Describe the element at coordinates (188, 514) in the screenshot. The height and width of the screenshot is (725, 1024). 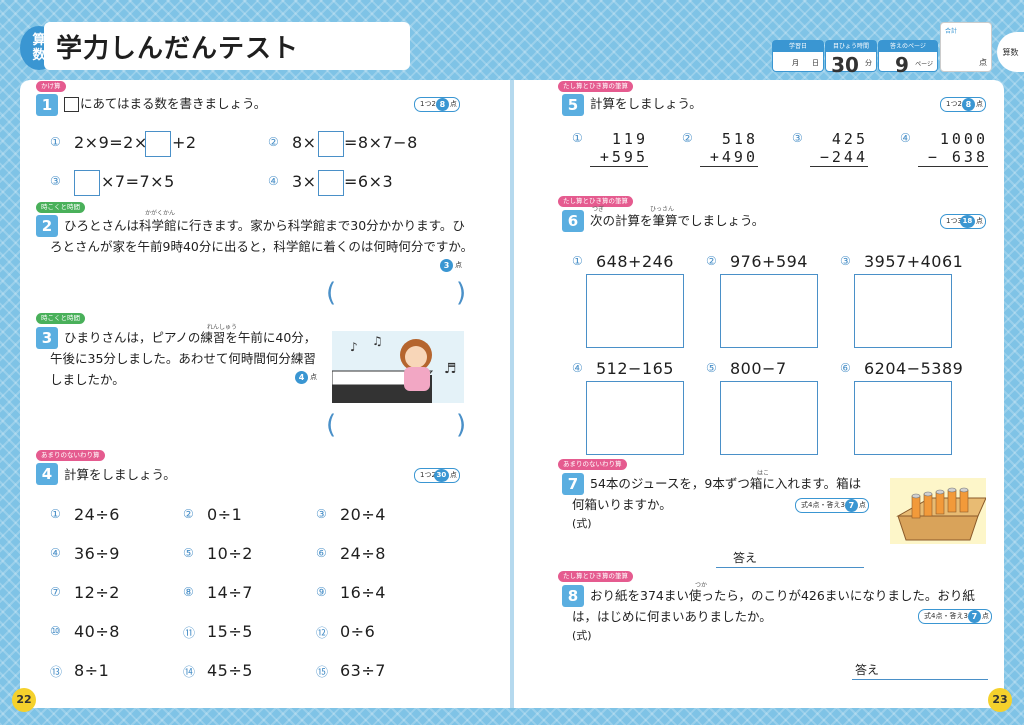
I see `q4-item-2-number: ②` at that location.